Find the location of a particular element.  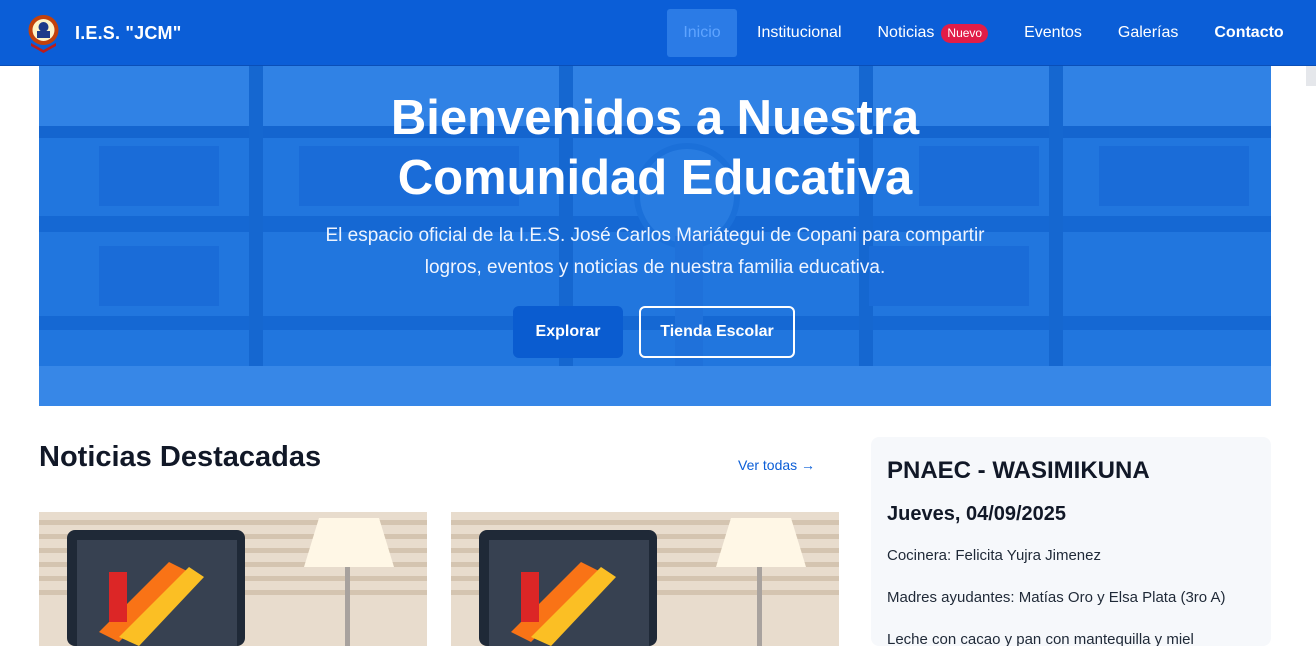

nav-inicio: Inicio is located at coordinates (702, 33).